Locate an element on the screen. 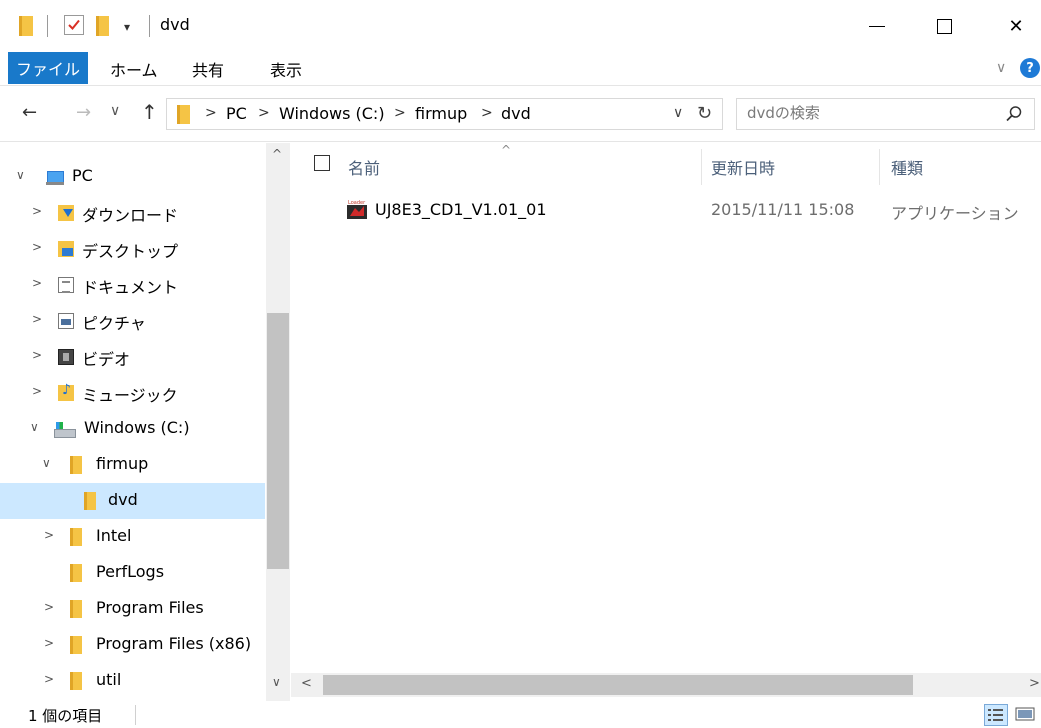 This screenshot has width=1041, height=728. nav-item-downloads: > ダウンロード is located at coordinates (132, 213).